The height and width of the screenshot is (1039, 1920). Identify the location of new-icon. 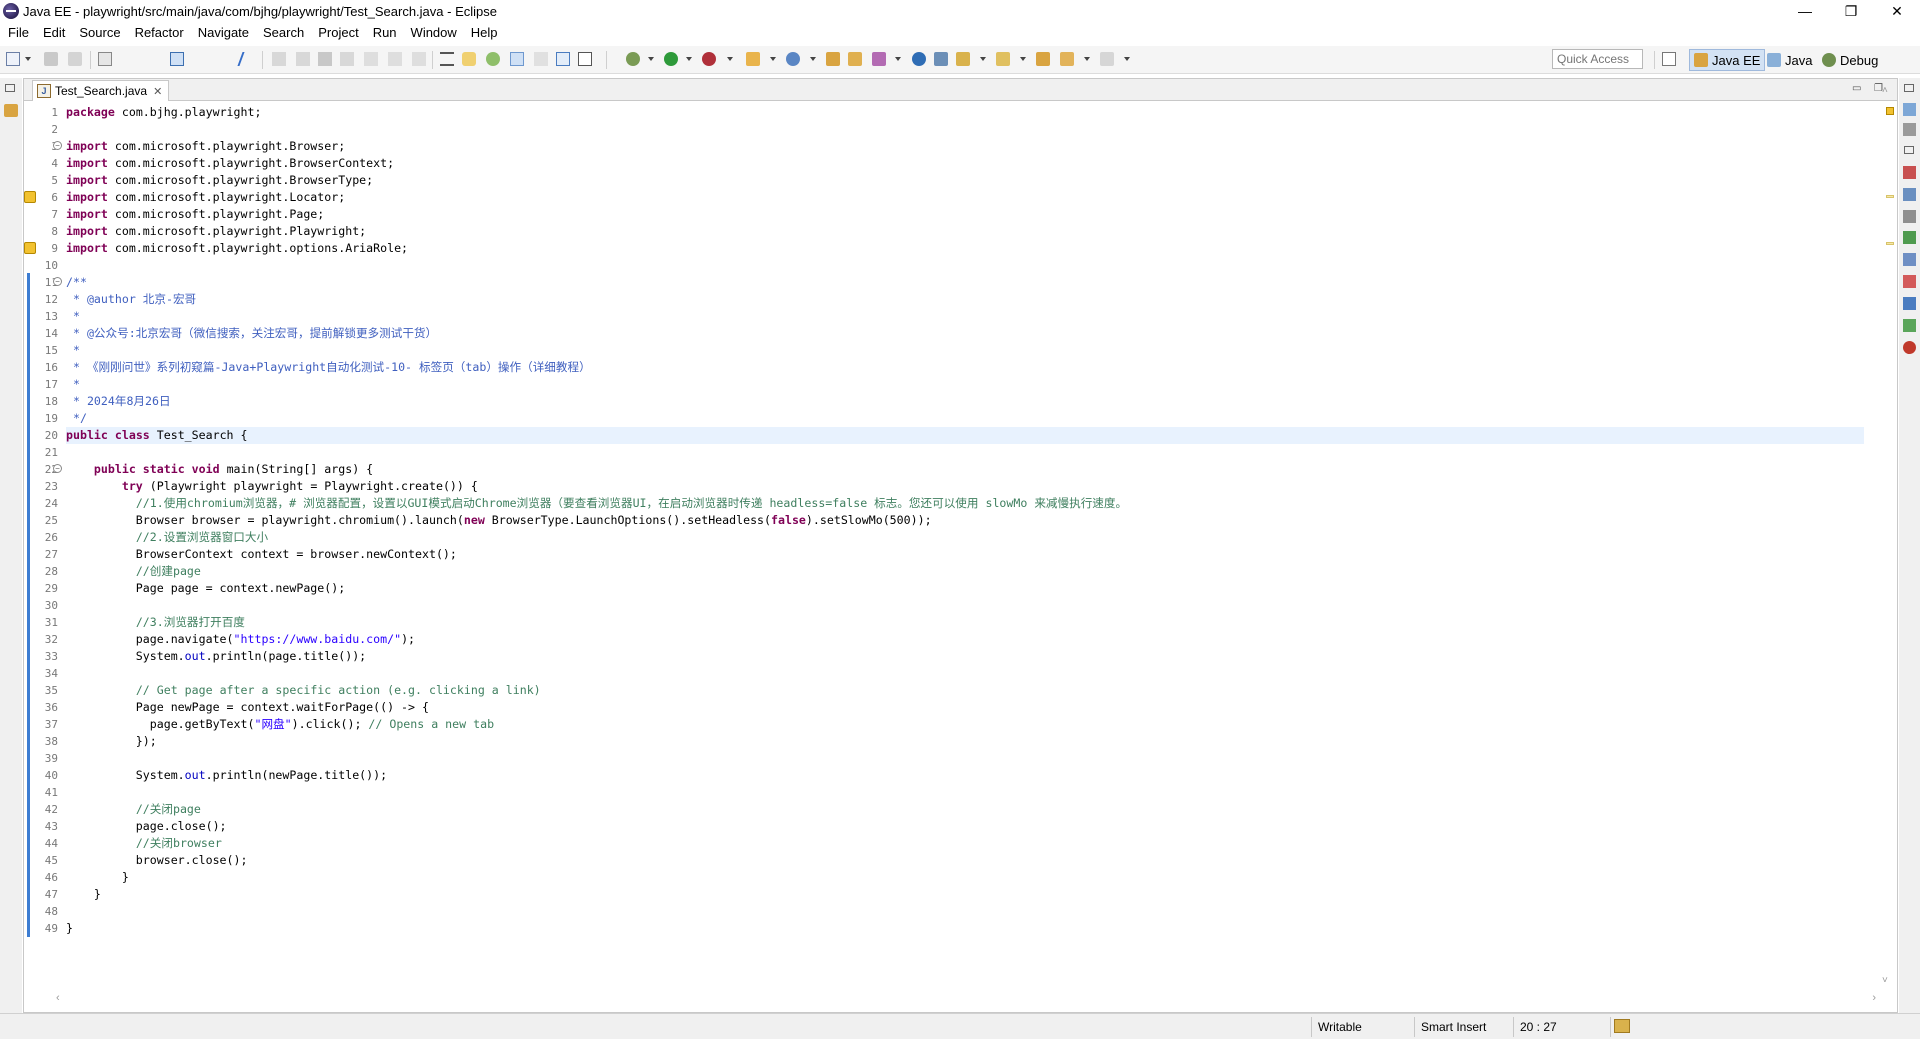
(13, 59).